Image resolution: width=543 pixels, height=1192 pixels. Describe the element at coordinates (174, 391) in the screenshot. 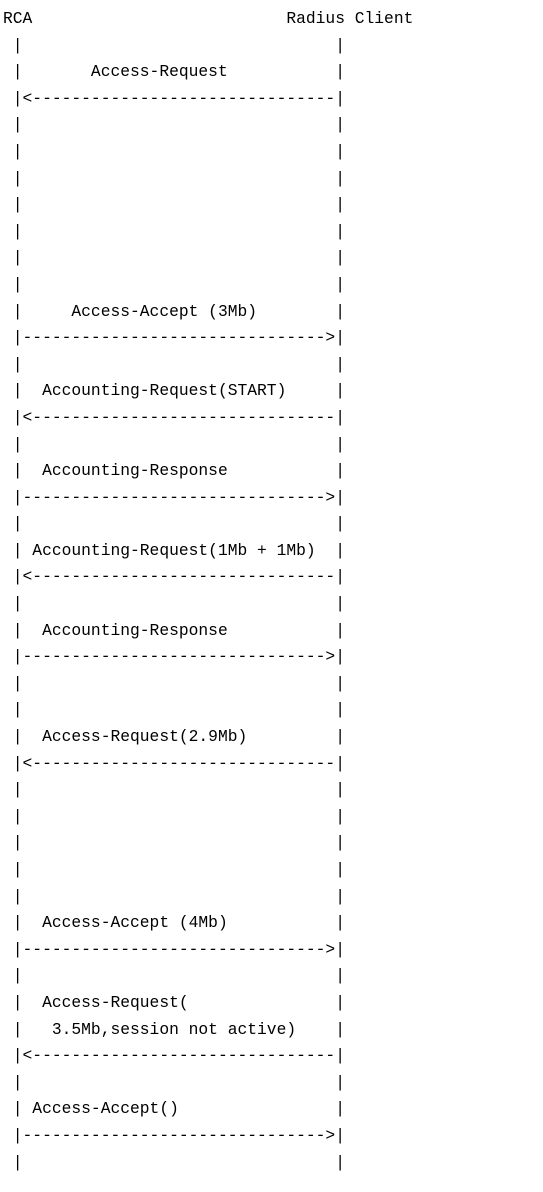

I see `diagram-line: | Accounting-Request(START) |` at that location.